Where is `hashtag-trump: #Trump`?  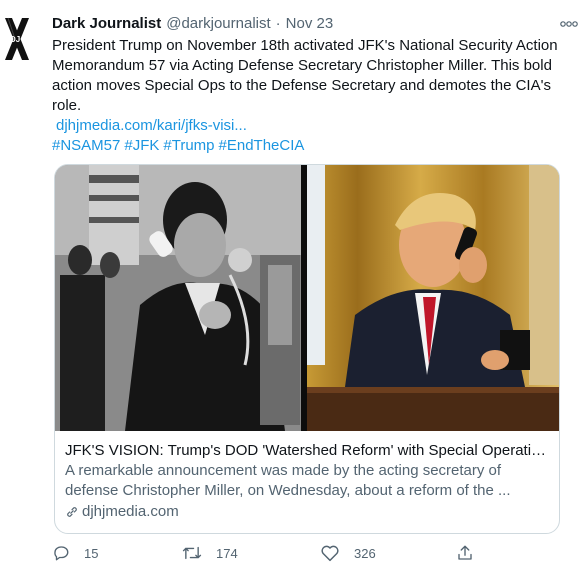 hashtag-trump: #Trump is located at coordinates (188, 145).